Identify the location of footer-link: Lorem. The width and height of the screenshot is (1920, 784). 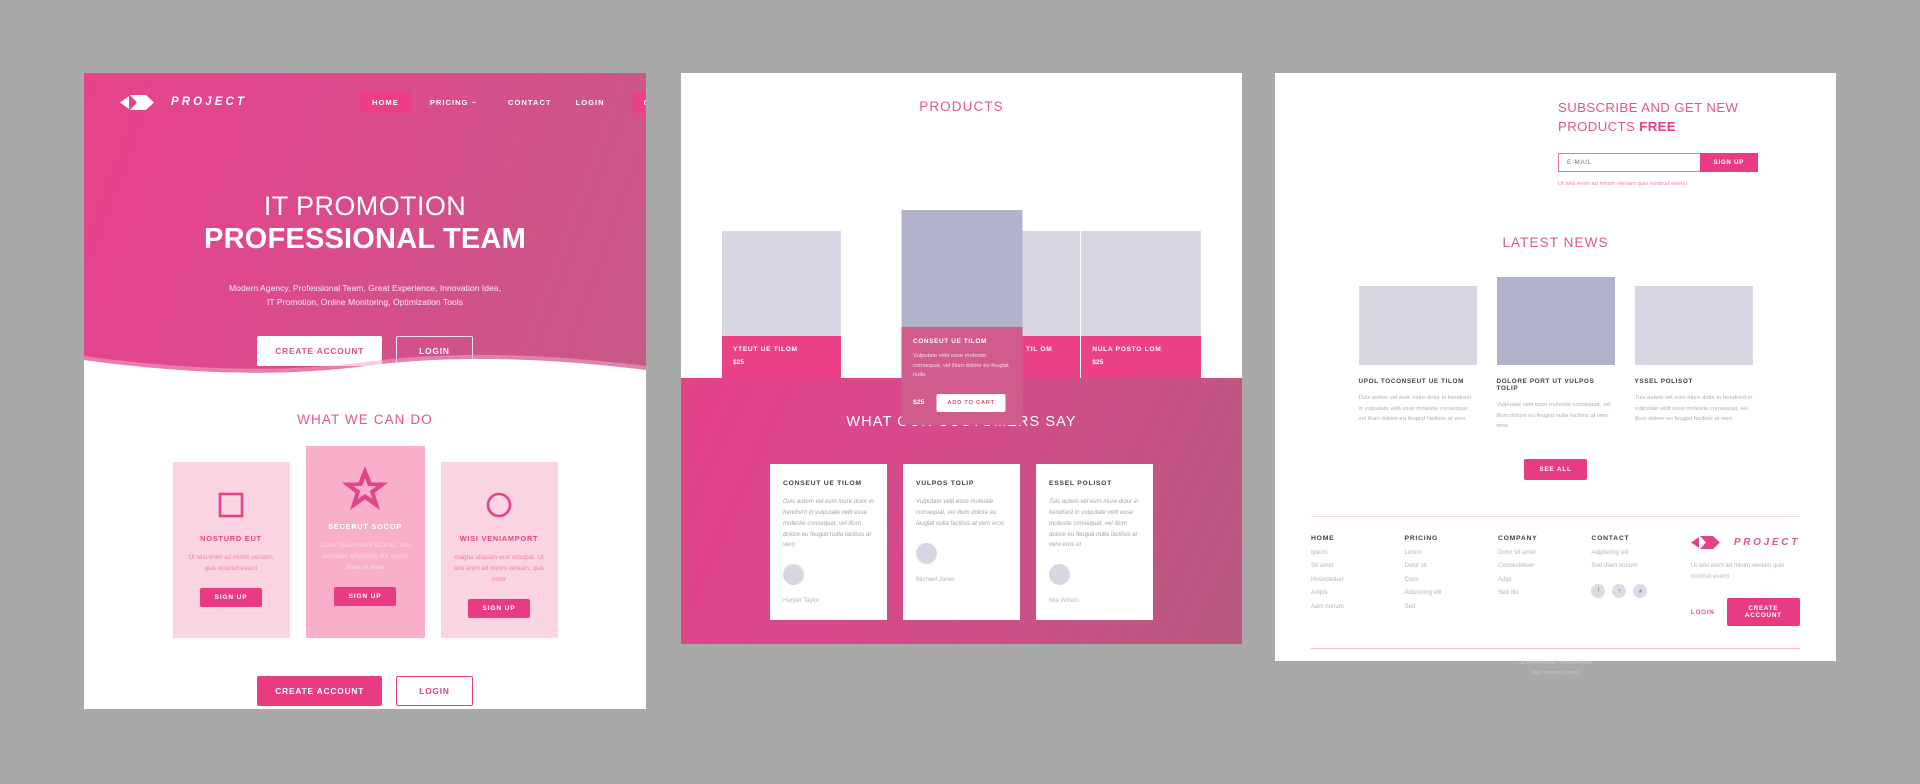
(1450, 552).